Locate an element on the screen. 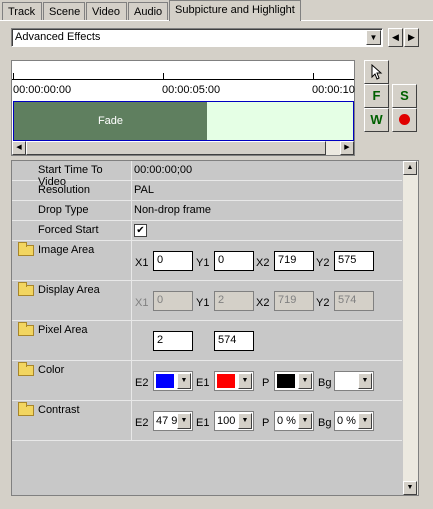 This screenshot has height=509, width=433. property-label: Pixel Area is located at coordinates (63, 330).